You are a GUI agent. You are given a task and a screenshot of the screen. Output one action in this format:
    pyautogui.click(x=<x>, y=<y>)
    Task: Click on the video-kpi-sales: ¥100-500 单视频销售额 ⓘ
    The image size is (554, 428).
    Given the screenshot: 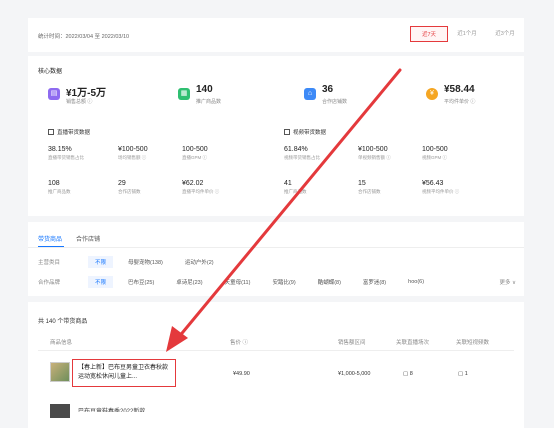 What is the action you would take?
    pyautogui.click(x=374, y=153)
    